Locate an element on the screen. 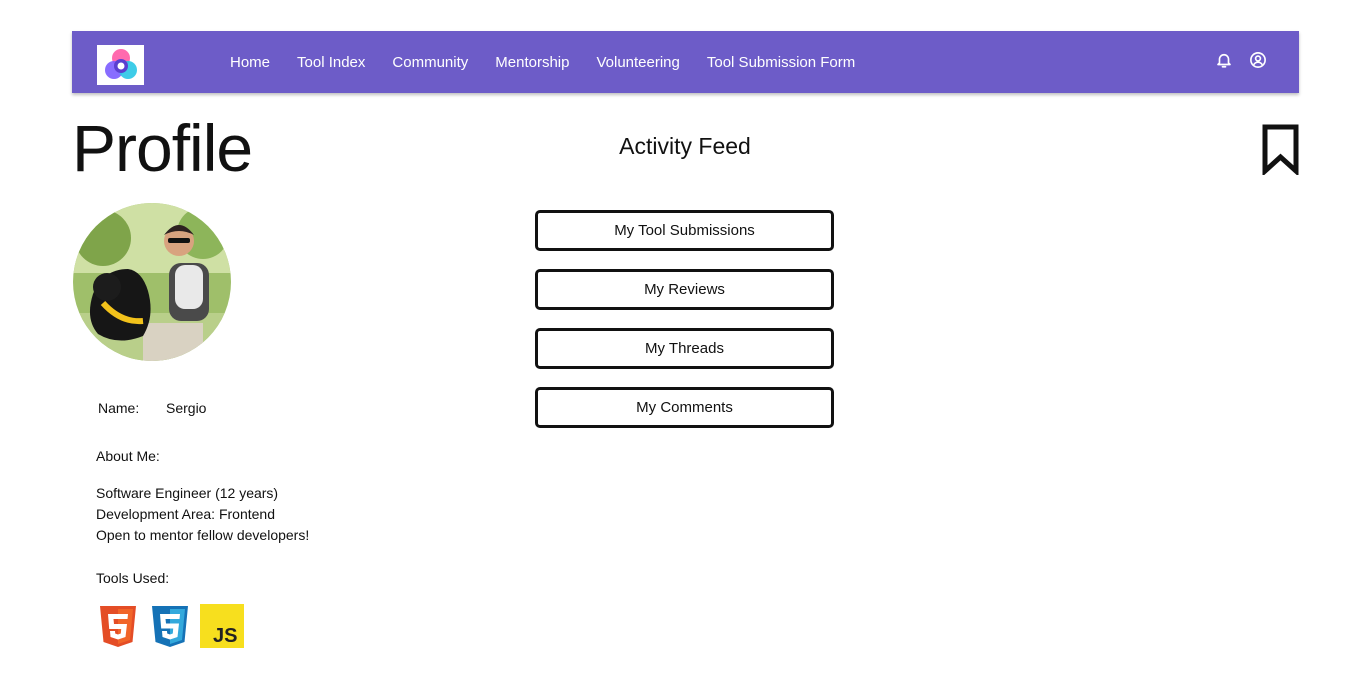 The height and width of the screenshot is (674, 1368). about-label: About Me: is located at coordinates (128, 456).